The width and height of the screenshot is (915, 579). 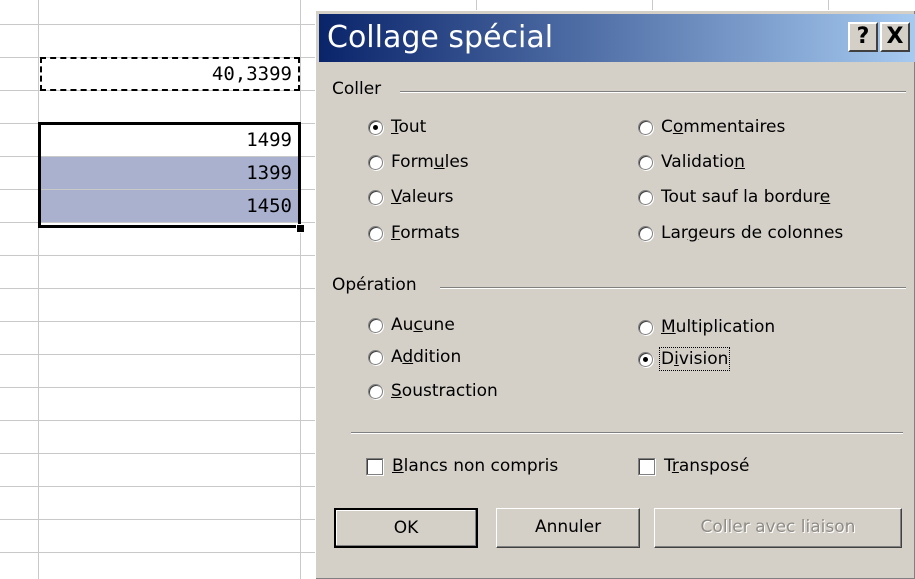 I want to click on option-label: Division, so click(x=694, y=359).